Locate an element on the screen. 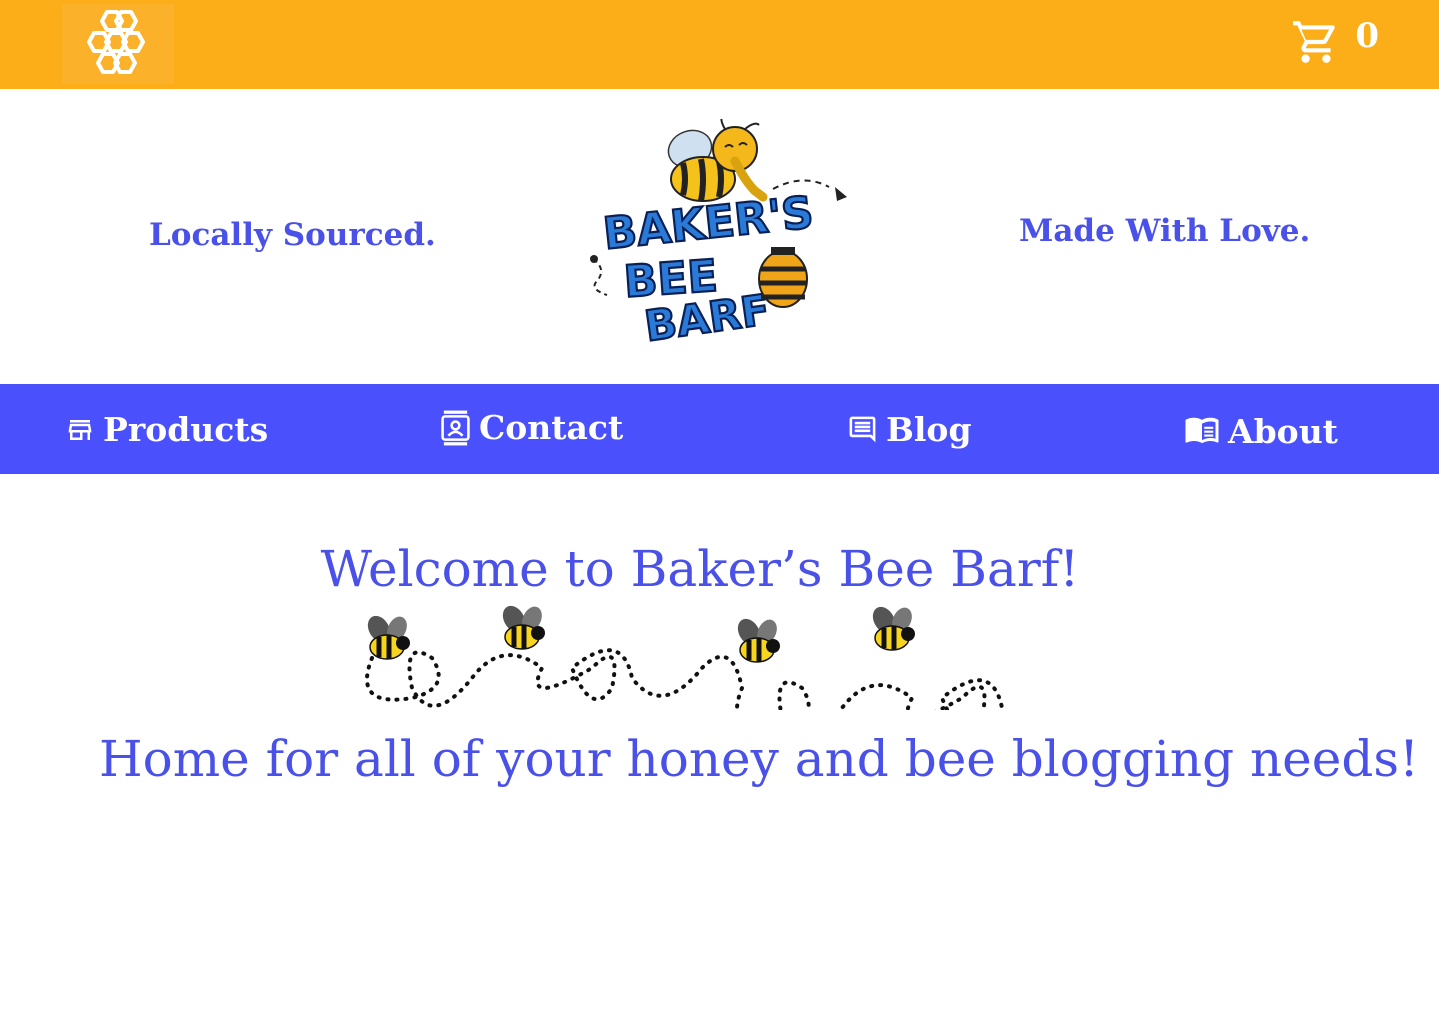  nav-item-contact: Contact is located at coordinates (531, 427).